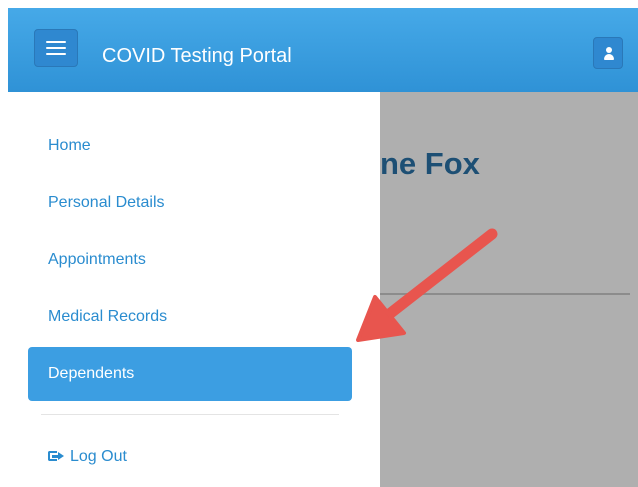  What do you see at coordinates (609, 50) in the screenshot?
I see `user-icon` at bounding box center [609, 50].